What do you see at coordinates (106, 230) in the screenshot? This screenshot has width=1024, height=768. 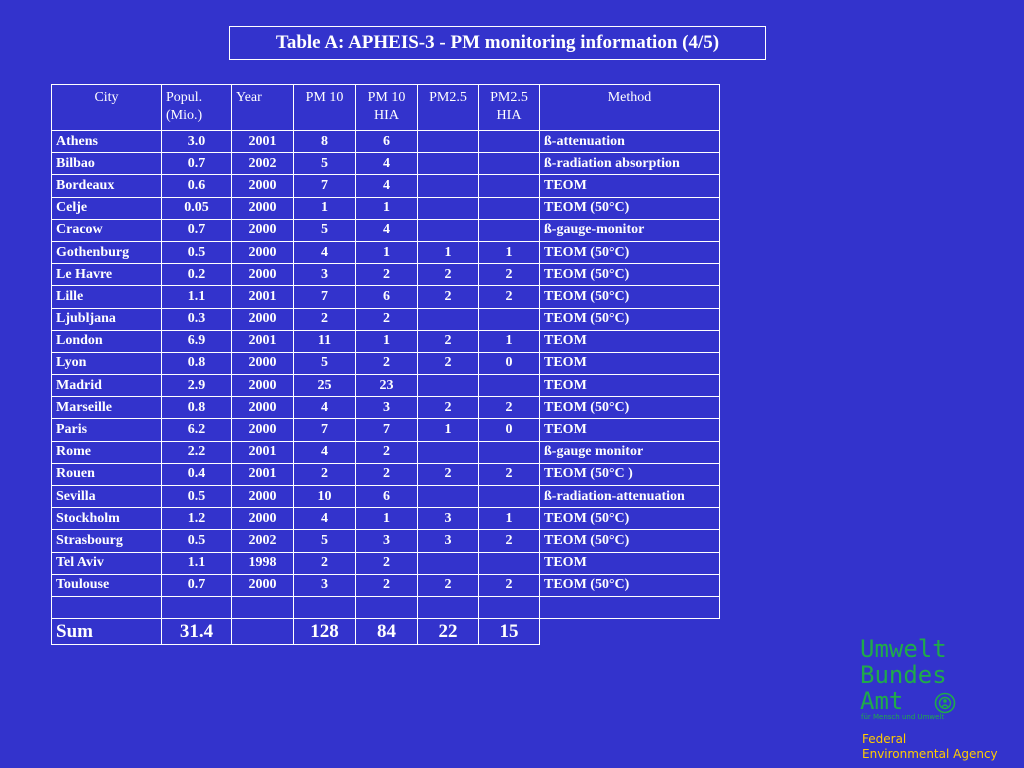 I see `cell-city: Cracow` at bounding box center [106, 230].